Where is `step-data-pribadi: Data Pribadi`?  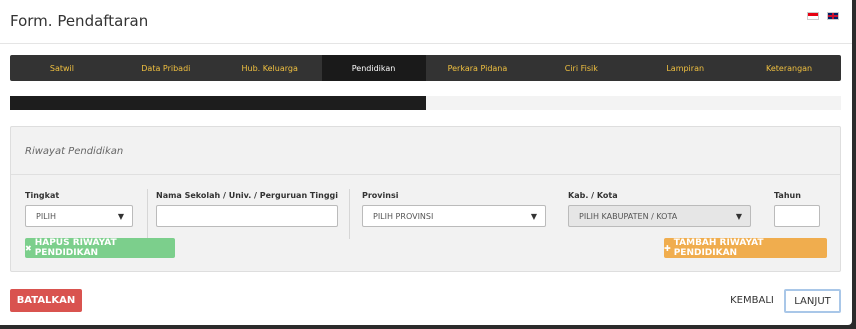
step-data-pribadi: Data Pribadi is located at coordinates (166, 68).